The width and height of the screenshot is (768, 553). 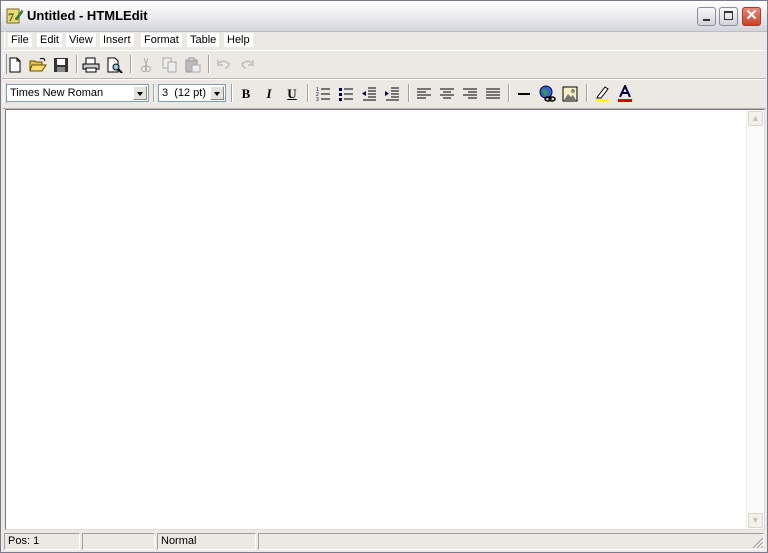 I want to click on window-title: Untitled - HTMLEdit, so click(x=87, y=15).